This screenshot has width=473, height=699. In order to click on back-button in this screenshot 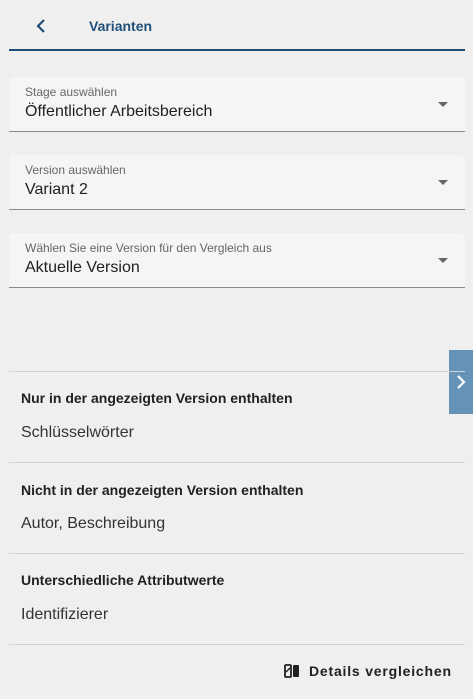, I will do `click(41, 26)`.